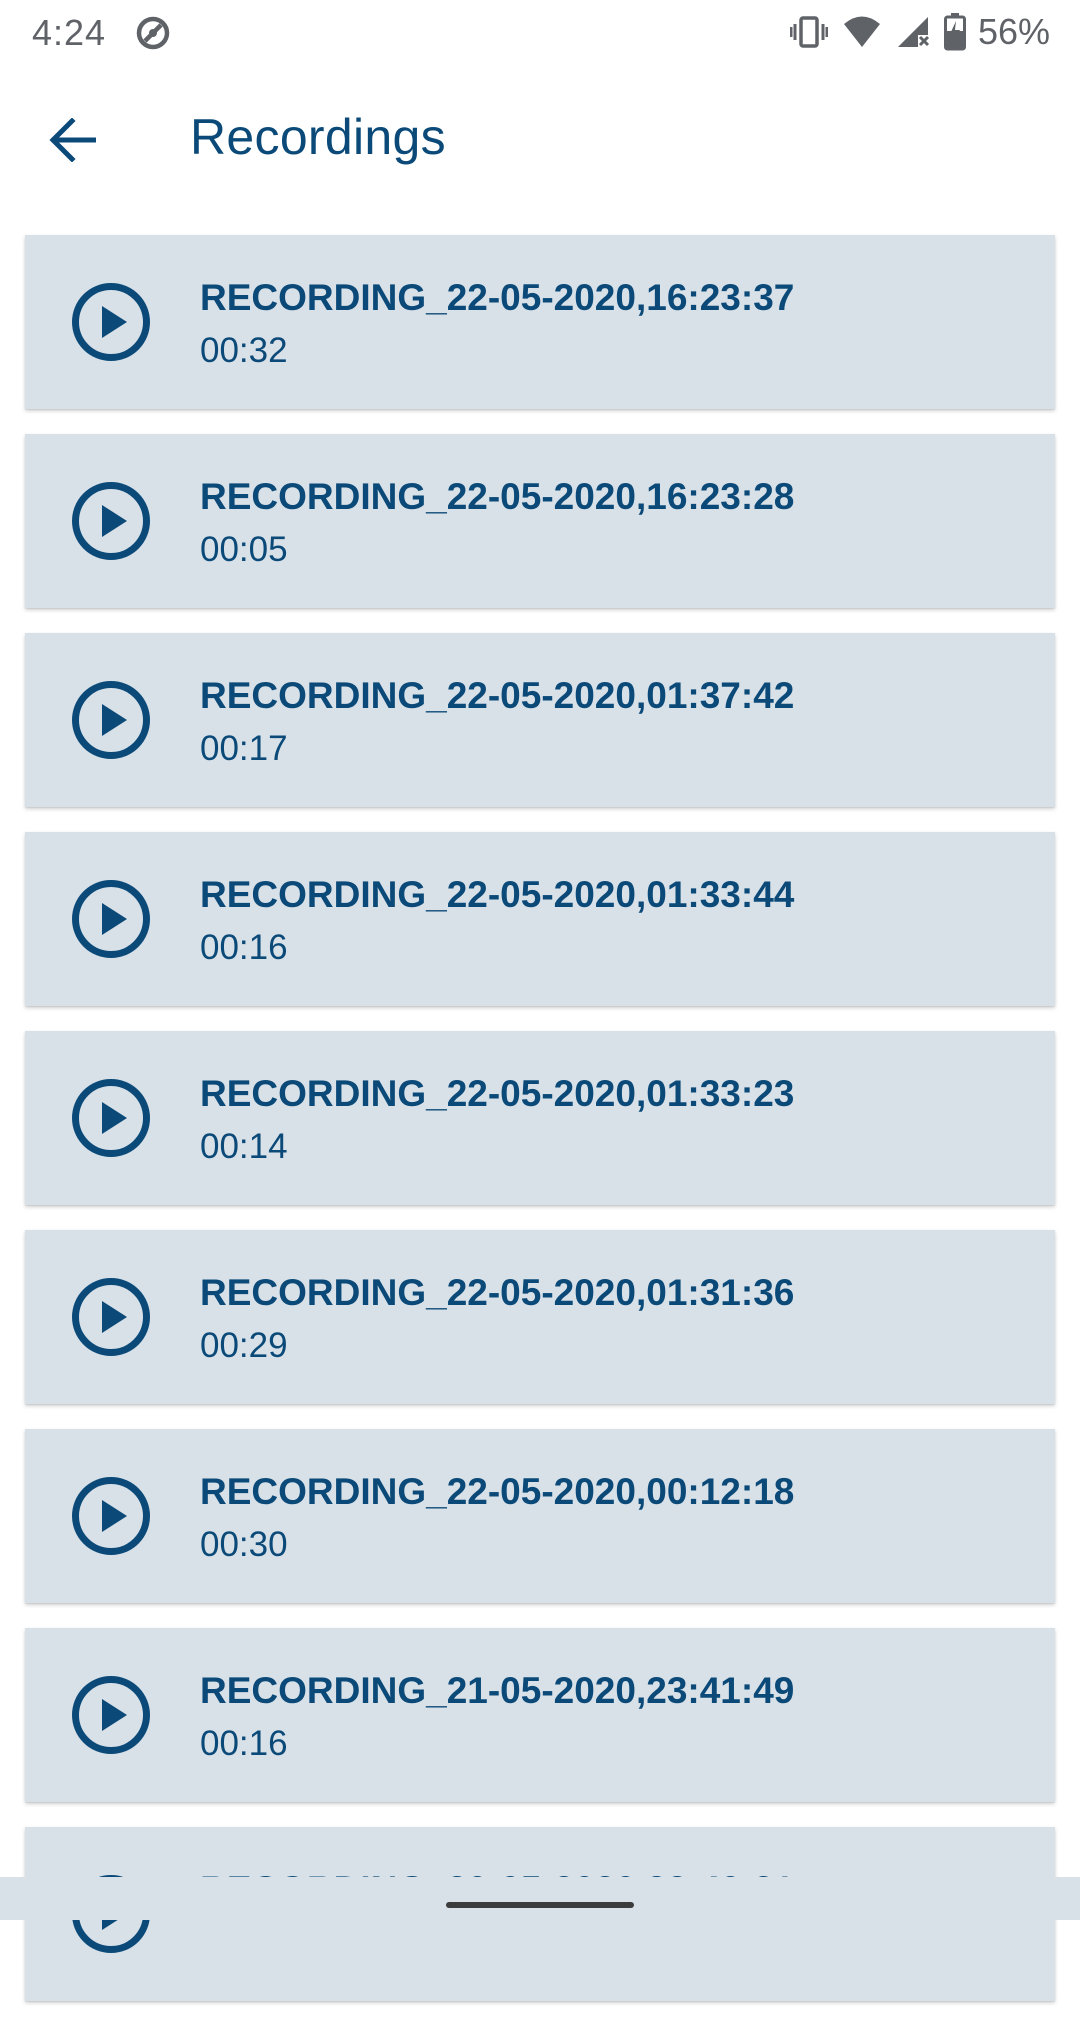 This screenshot has height=2026, width=1080. What do you see at coordinates (497, 894) in the screenshot?
I see `recording-name: RECORDING_22-05-2020,01:33:44` at bounding box center [497, 894].